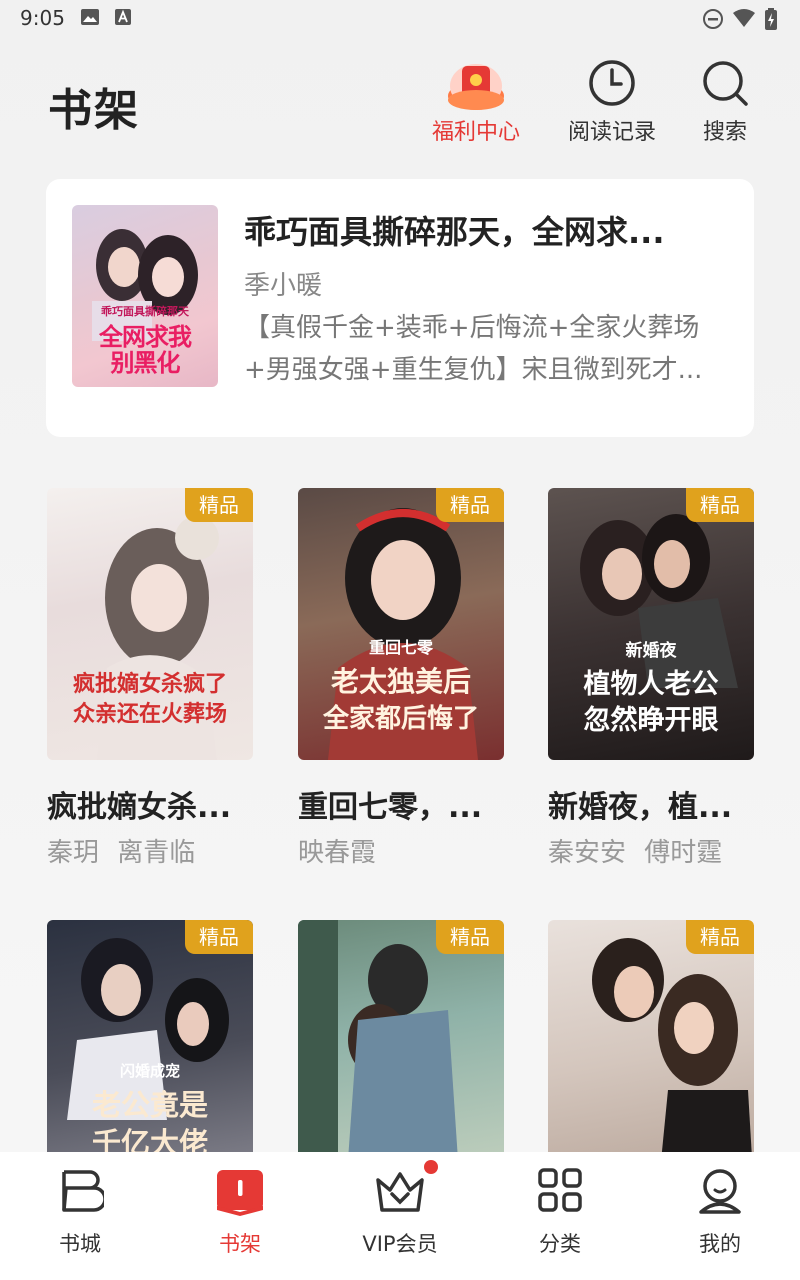 The height and width of the screenshot is (1280, 800). I want to click on cover-title-1: 疯批嫡女杀疯了, so click(149, 684).